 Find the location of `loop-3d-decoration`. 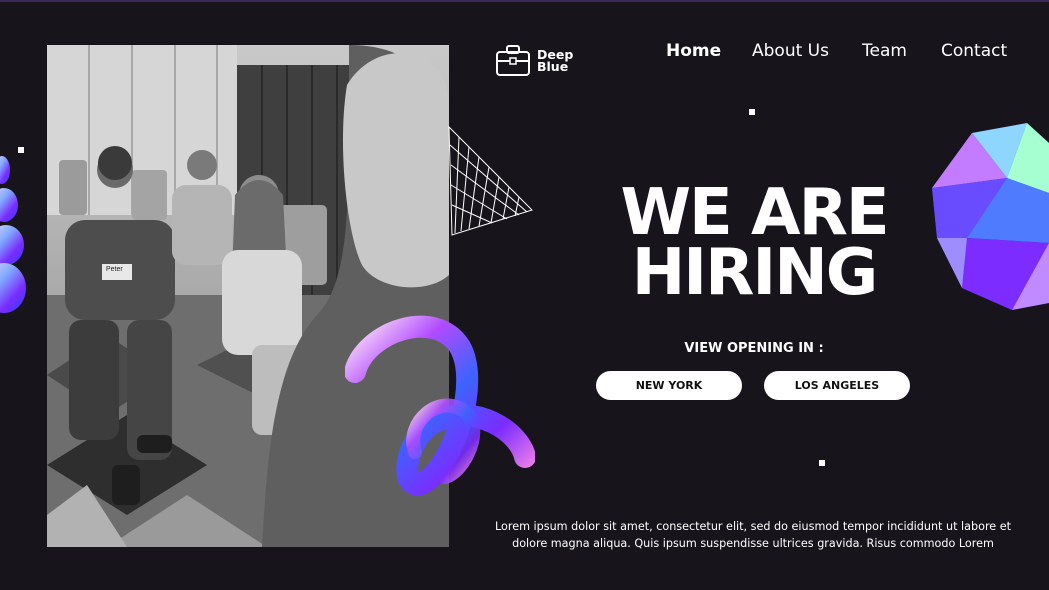

loop-3d-decoration is located at coordinates (440, 405).